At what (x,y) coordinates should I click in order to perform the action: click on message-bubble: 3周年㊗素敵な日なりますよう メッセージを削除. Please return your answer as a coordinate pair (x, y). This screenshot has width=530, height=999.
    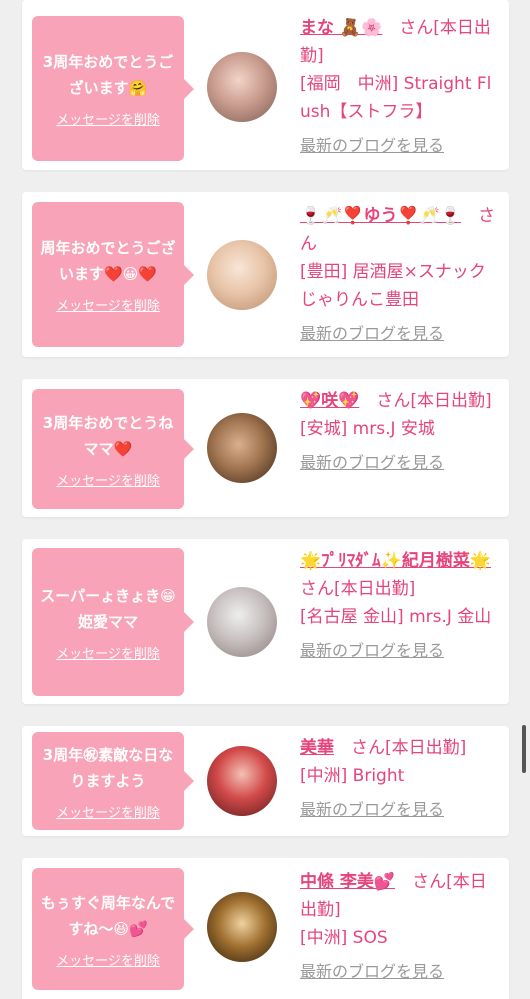
    Looking at the image, I should click on (113, 781).